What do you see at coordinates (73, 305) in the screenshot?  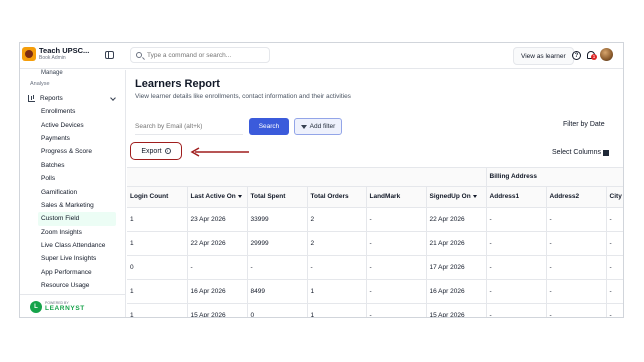 I see `sidebar-footer: L POWERED BY LEARNYST` at bounding box center [73, 305].